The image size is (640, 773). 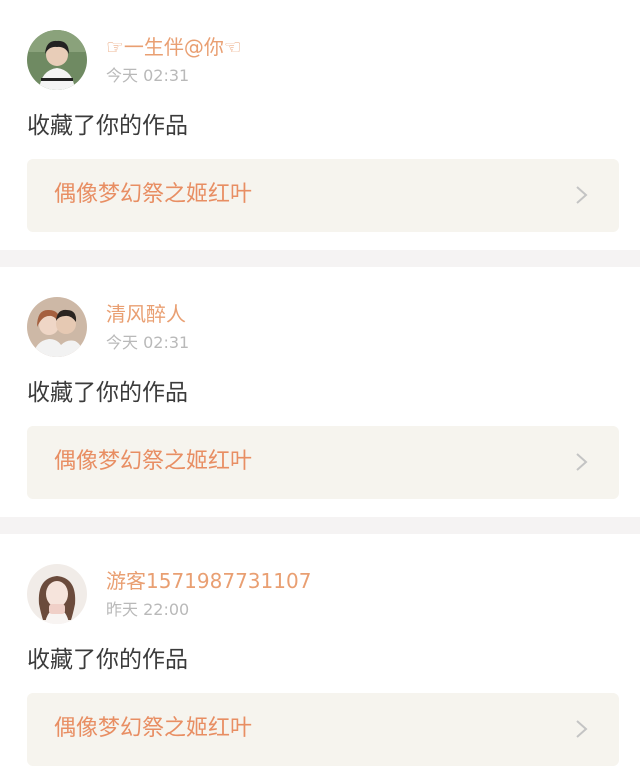 What do you see at coordinates (146, 314) in the screenshot?
I see `username: 清风醉人` at bounding box center [146, 314].